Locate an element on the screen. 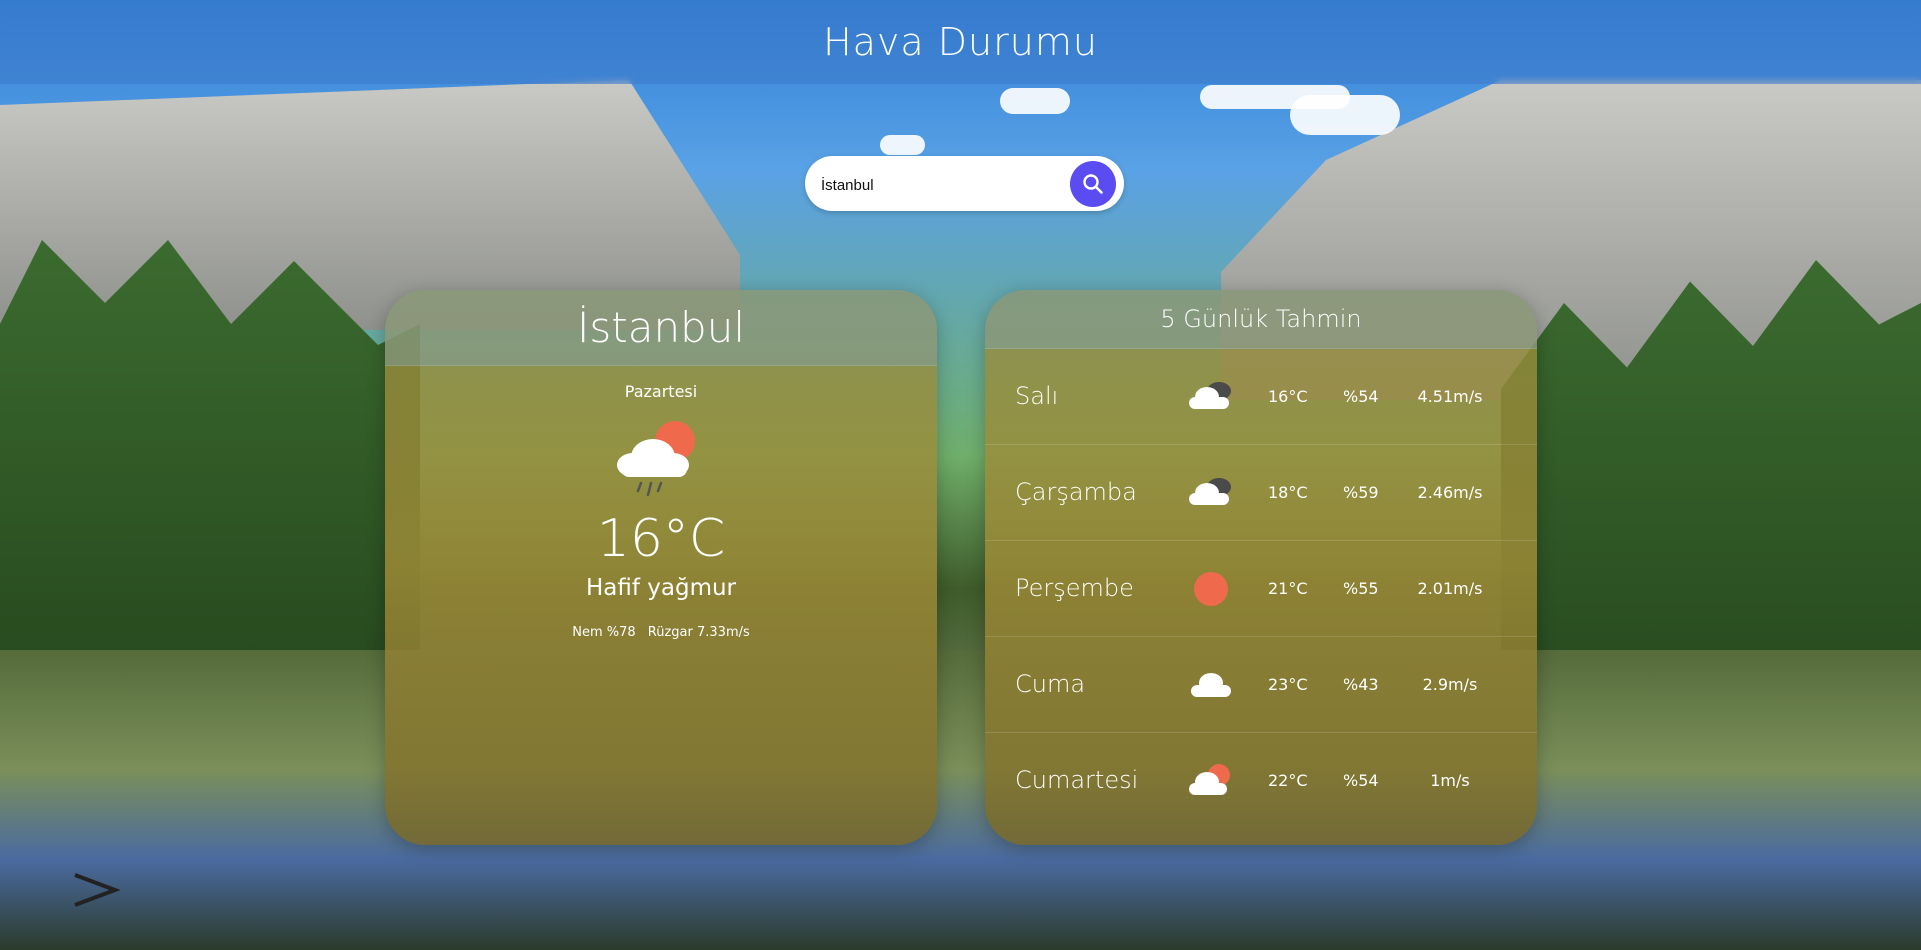 The width and height of the screenshot is (1921, 950). city-name: İstanbul is located at coordinates (661, 327).